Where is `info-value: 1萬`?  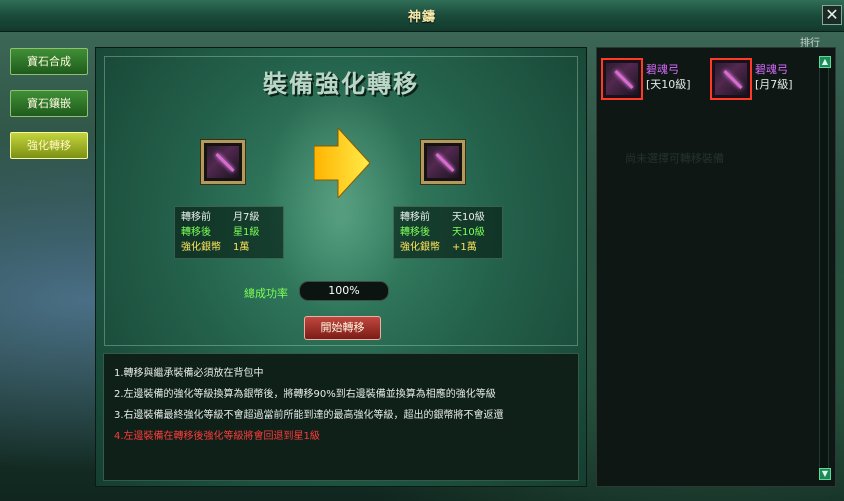 info-value: 1萬 is located at coordinates (241, 247).